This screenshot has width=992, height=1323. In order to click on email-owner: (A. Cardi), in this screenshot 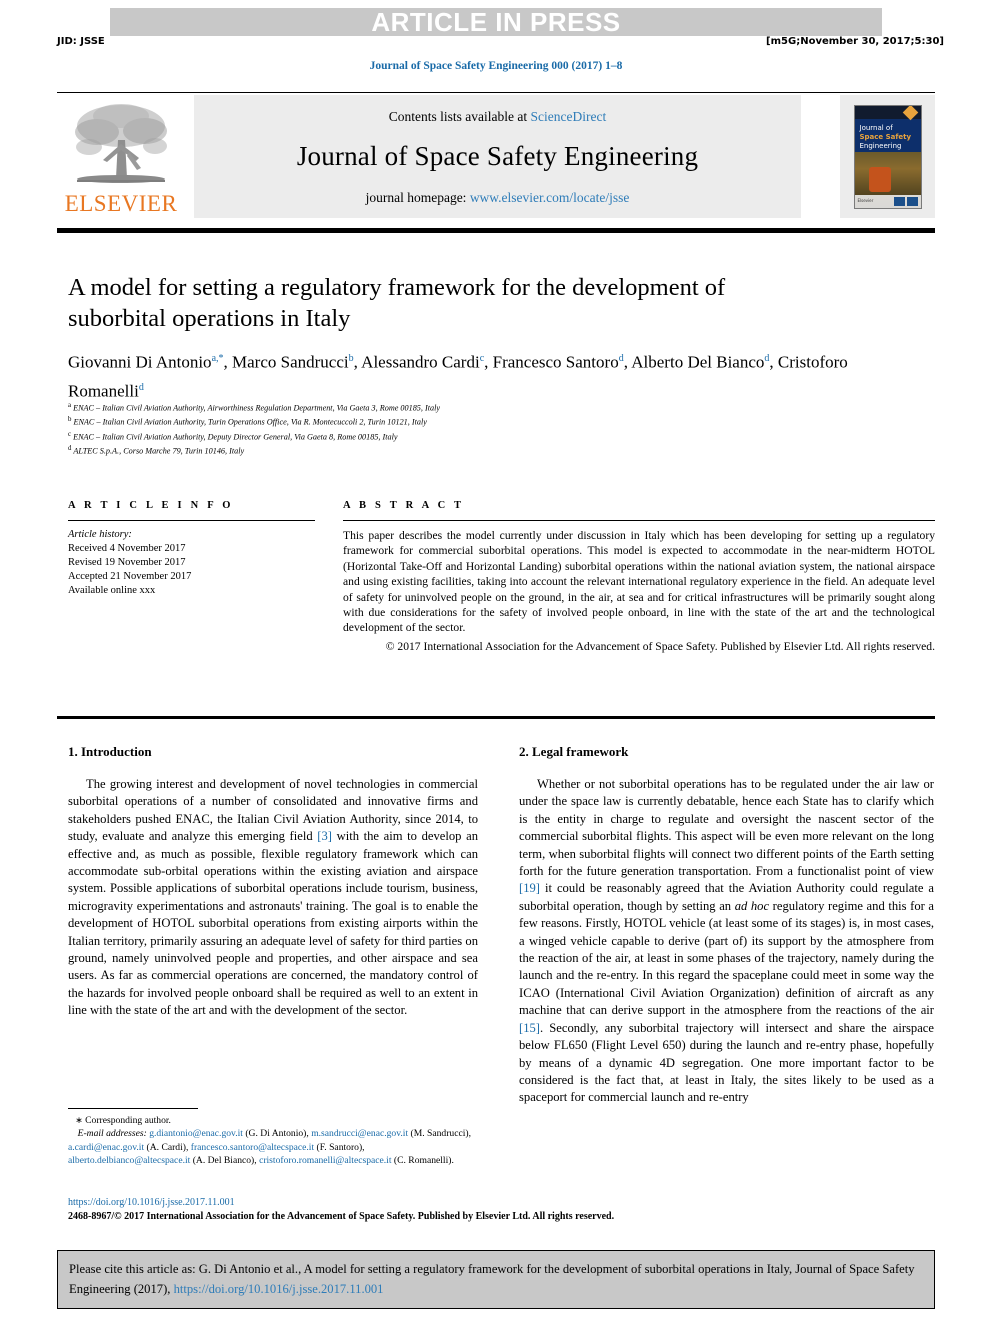, I will do `click(167, 1147)`.